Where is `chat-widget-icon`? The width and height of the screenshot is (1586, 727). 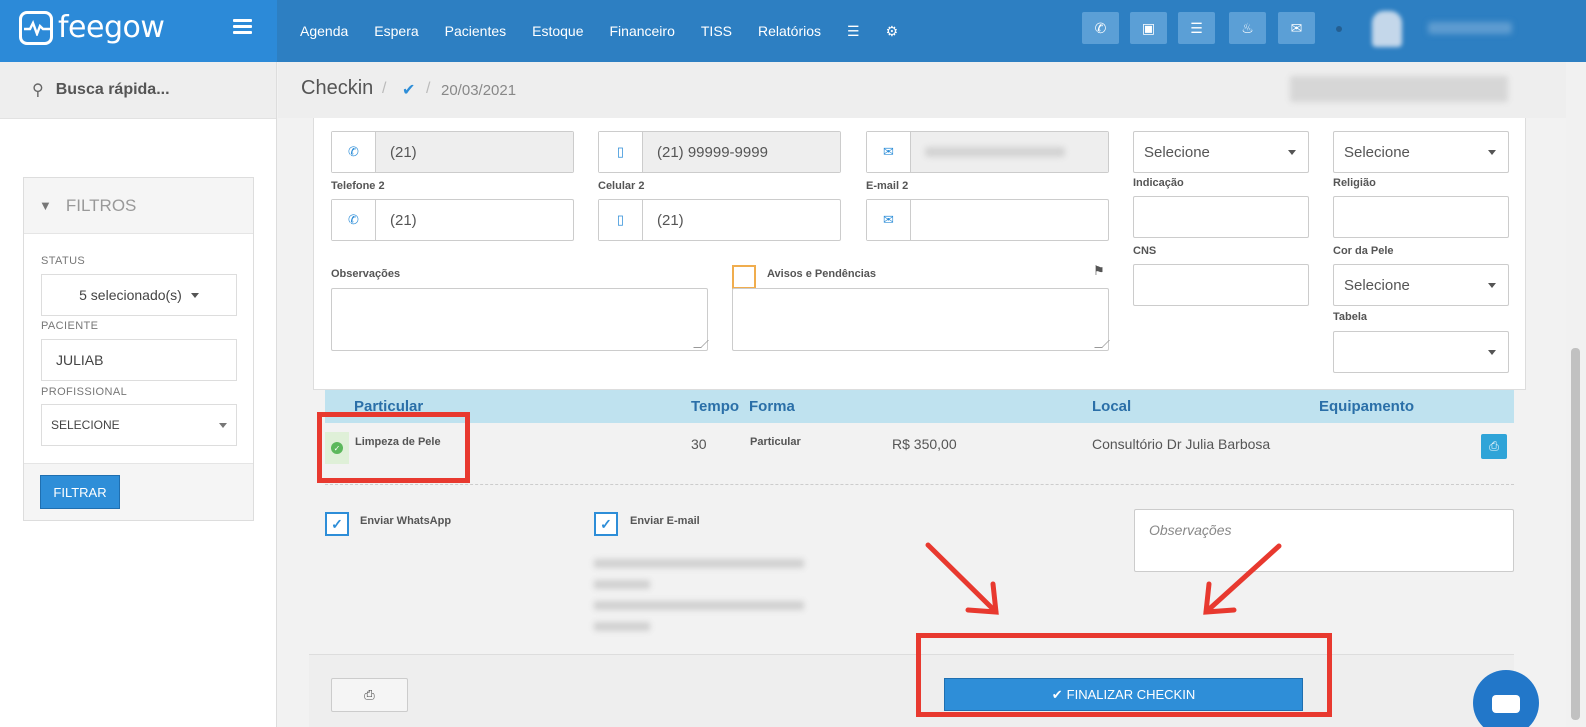 chat-widget-icon is located at coordinates (1506, 698).